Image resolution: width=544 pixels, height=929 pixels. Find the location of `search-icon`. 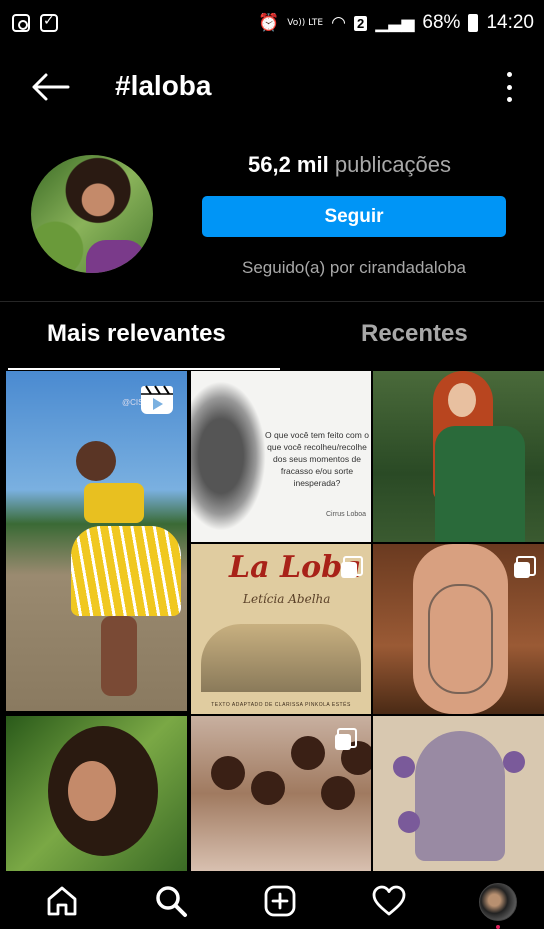

search-icon is located at coordinates (171, 901).